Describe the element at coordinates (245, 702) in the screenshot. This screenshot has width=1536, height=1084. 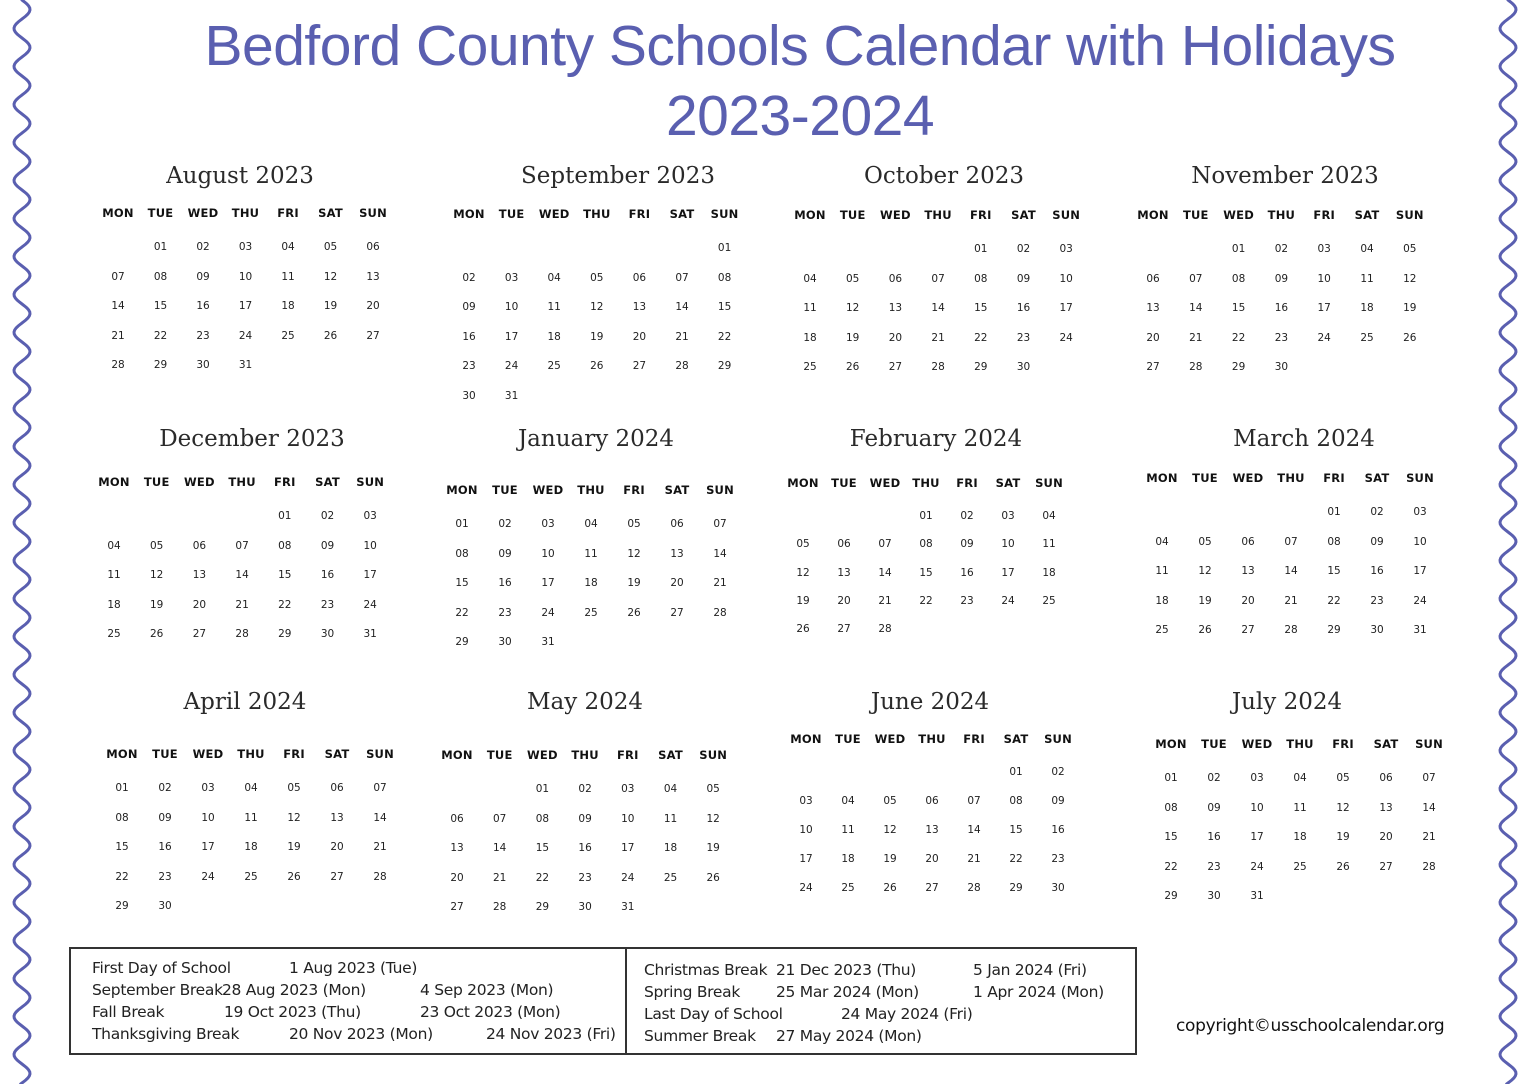
I see `month-title: April 2024` at that location.